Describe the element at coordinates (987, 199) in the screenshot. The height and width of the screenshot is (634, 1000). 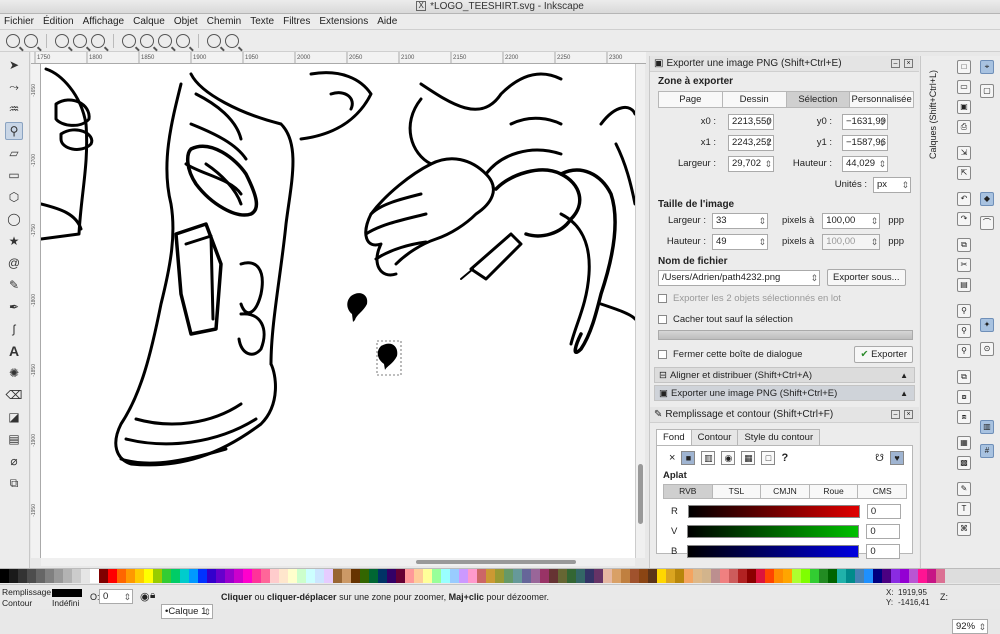
I see `snap-nodes-icon: ◆` at that location.